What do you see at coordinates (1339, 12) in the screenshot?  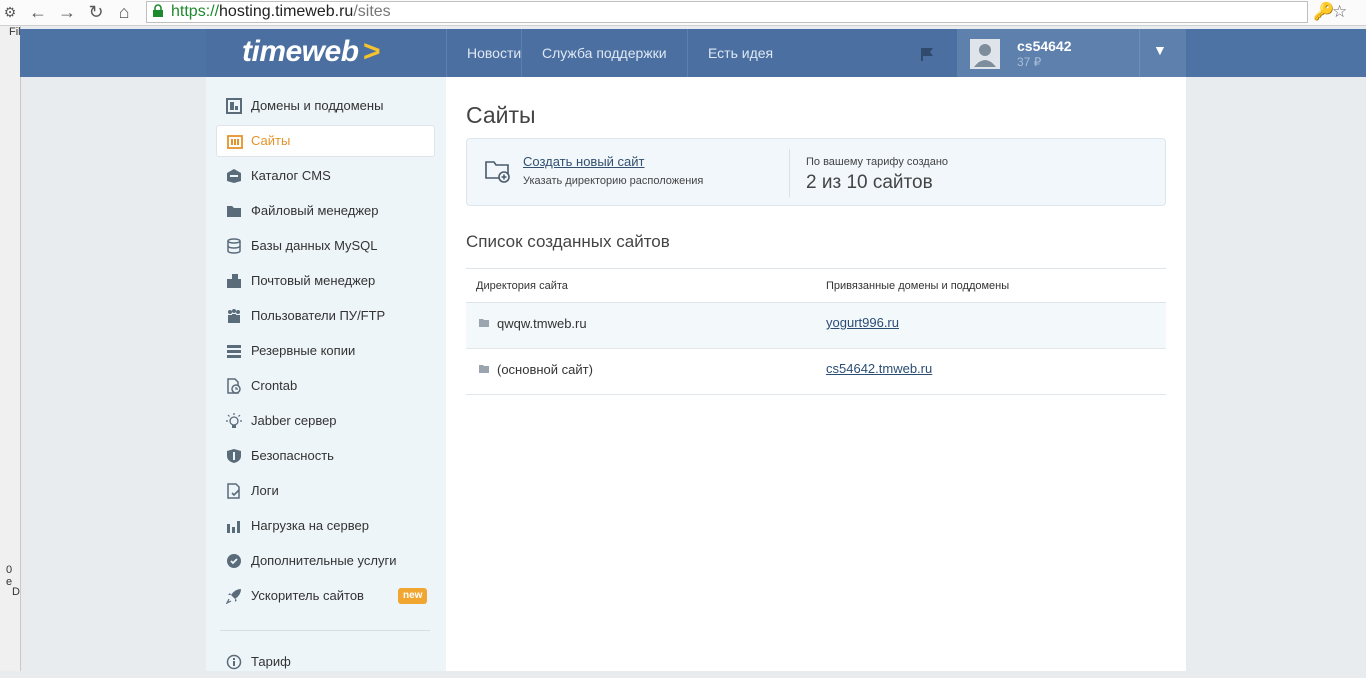 I see `star-icon: ☆` at bounding box center [1339, 12].